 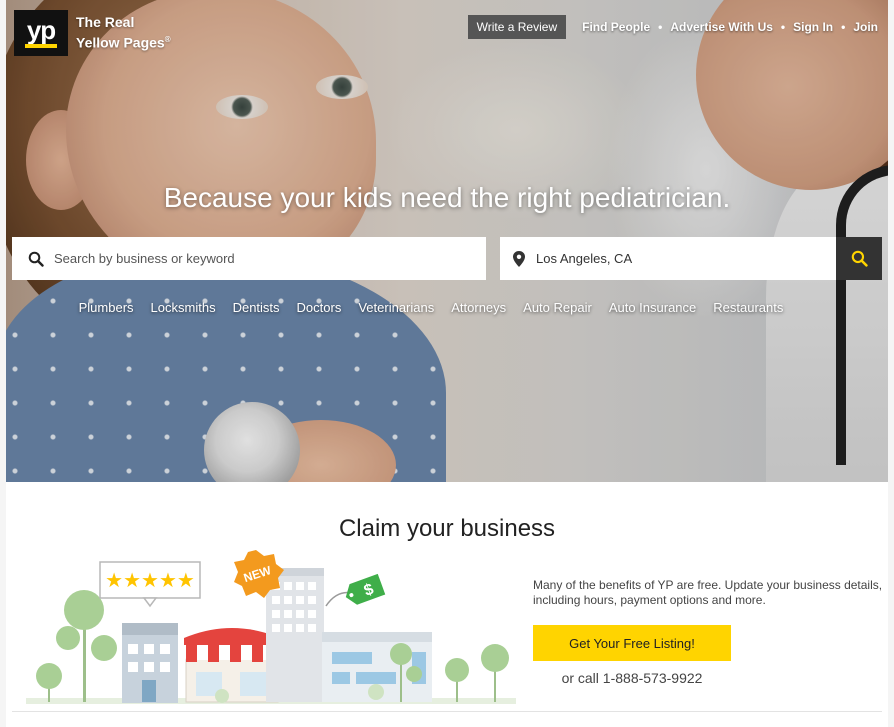 I want to click on write-review-button: Write a Review, so click(x=517, y=27).